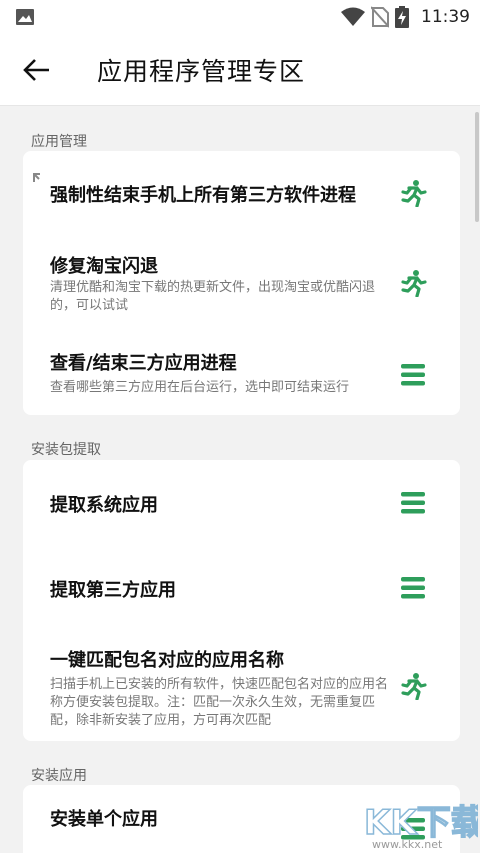 This screenshot has height=853, width=480. What do you see at coordinates (421, 823) in the screenshot?
I see `watermark-text: KK下载` at bounding box center [421, 823].